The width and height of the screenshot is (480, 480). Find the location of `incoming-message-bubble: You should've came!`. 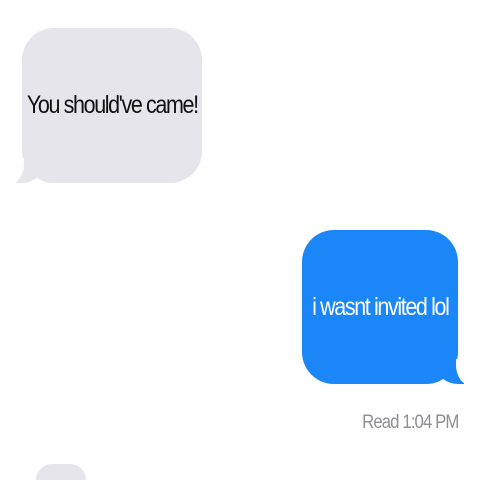

incoming-message-bubble: You should've came! is located at coordinates (104, 106).